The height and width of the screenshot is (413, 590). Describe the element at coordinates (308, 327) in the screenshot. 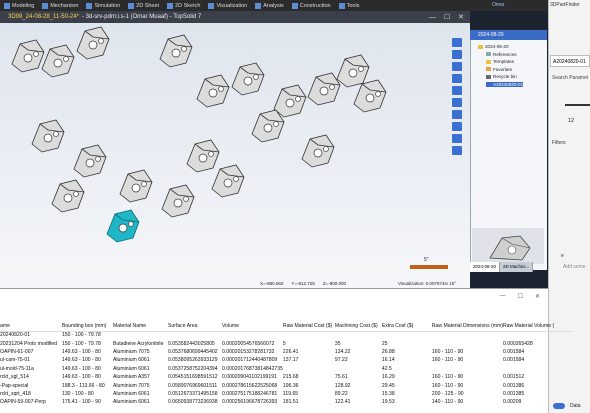

I see `column-header: Raw Material Cost ($)` at that location.